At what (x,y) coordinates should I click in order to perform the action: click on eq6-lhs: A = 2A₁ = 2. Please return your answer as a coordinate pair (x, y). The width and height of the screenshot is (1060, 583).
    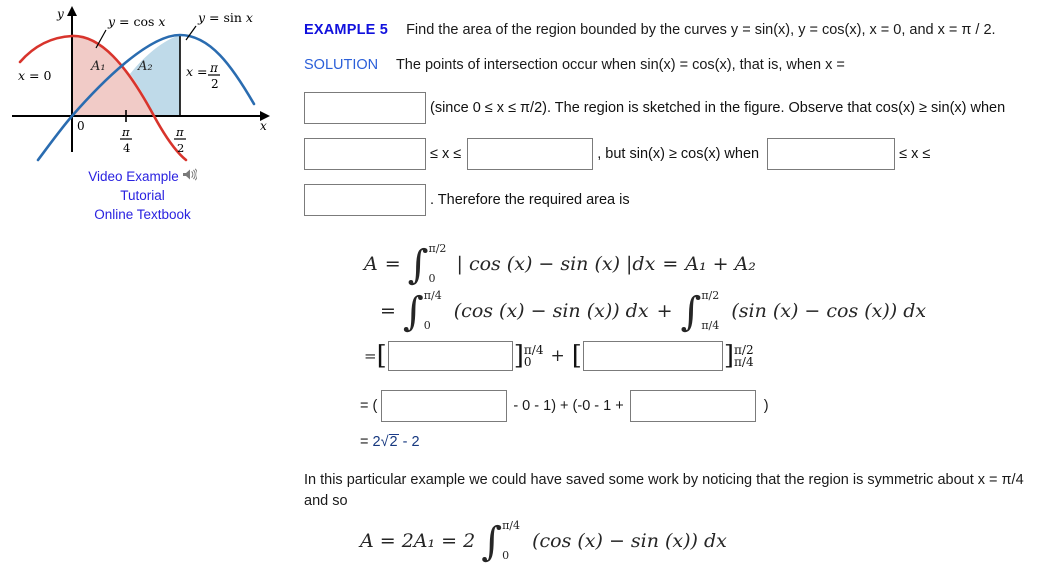
    Looking at the image, I should click on (418, 541).